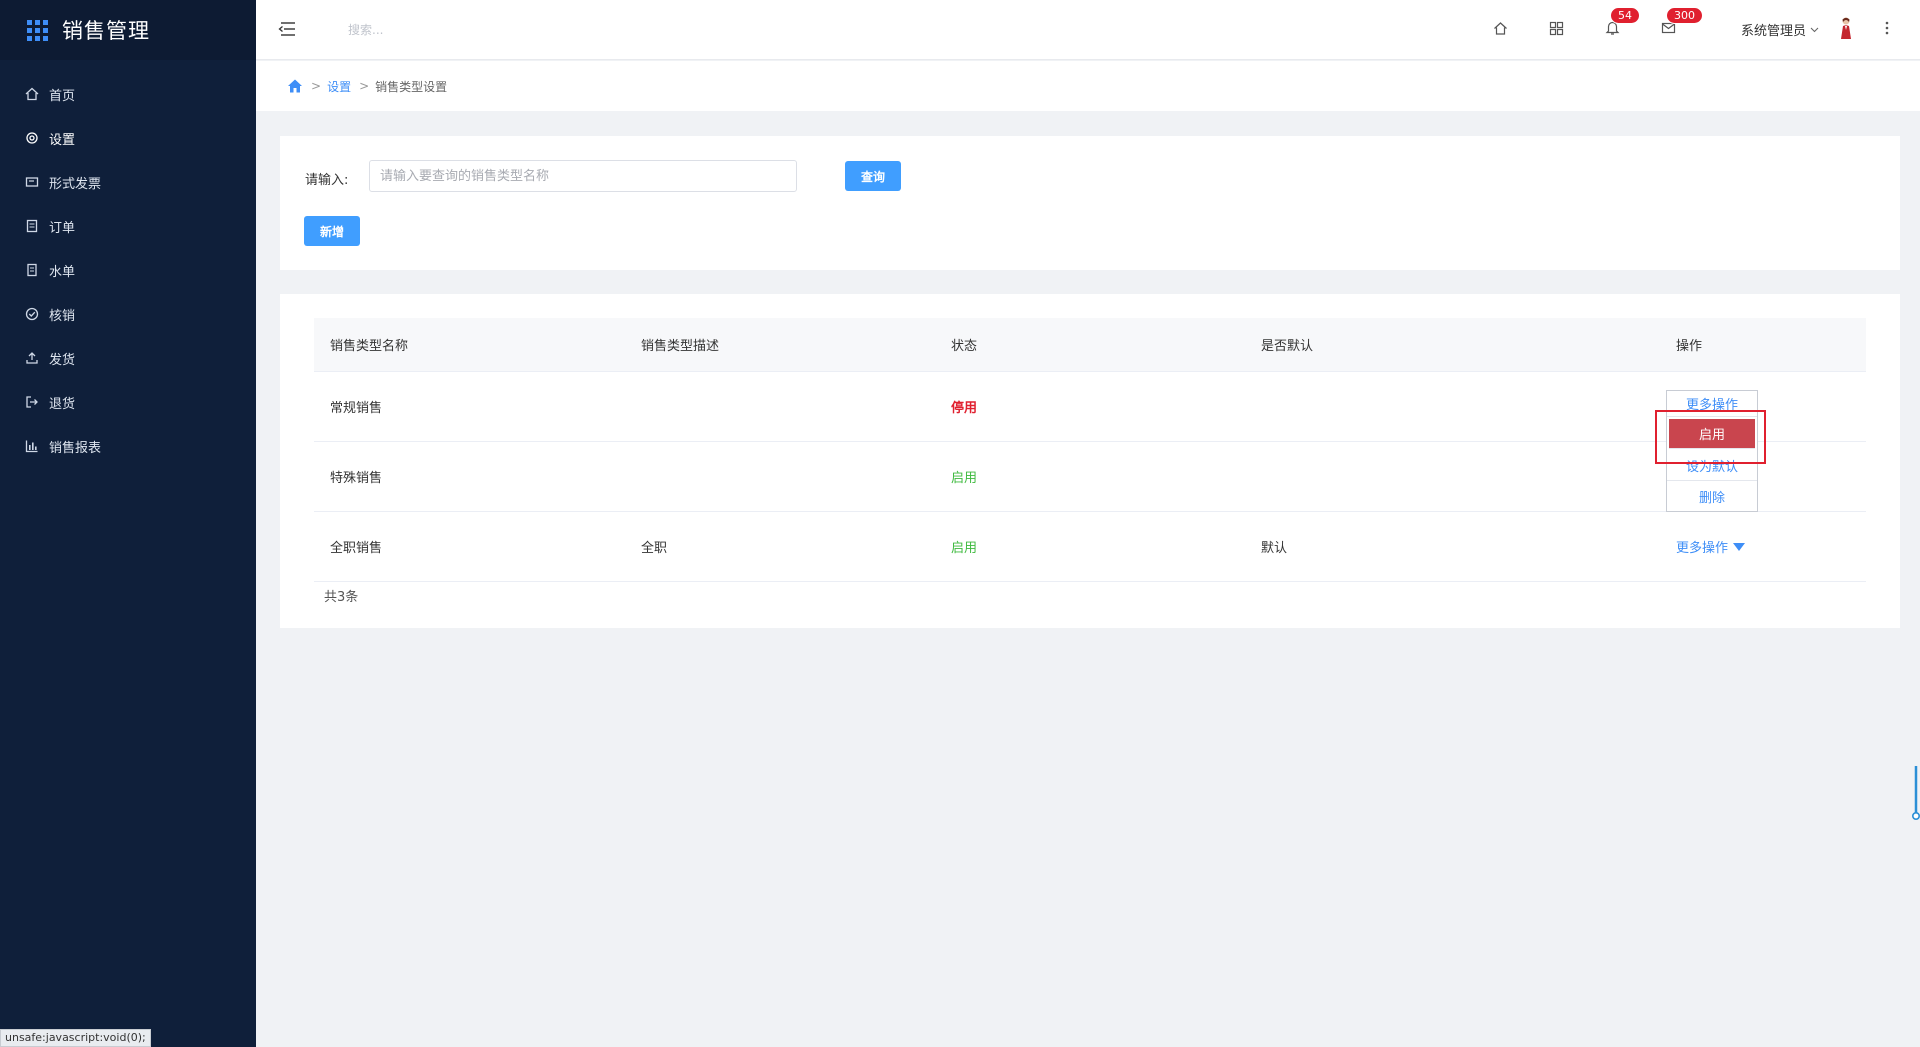 Image resolution: width=1920 pixels, height=1047 pixels. What do you see at coordinates (31, 402) in the screenshot?
I see `return-icon` at bounding box center [31, 402].